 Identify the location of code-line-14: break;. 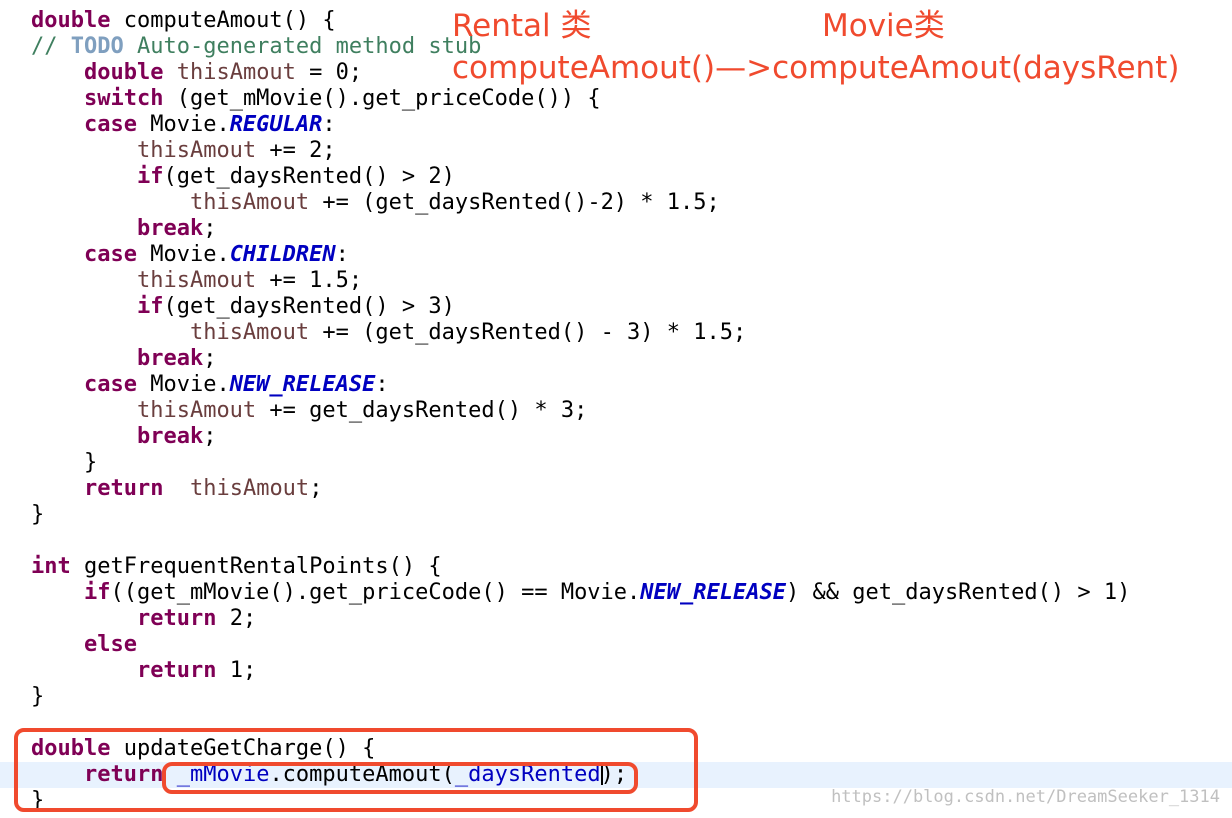
(616, 359).